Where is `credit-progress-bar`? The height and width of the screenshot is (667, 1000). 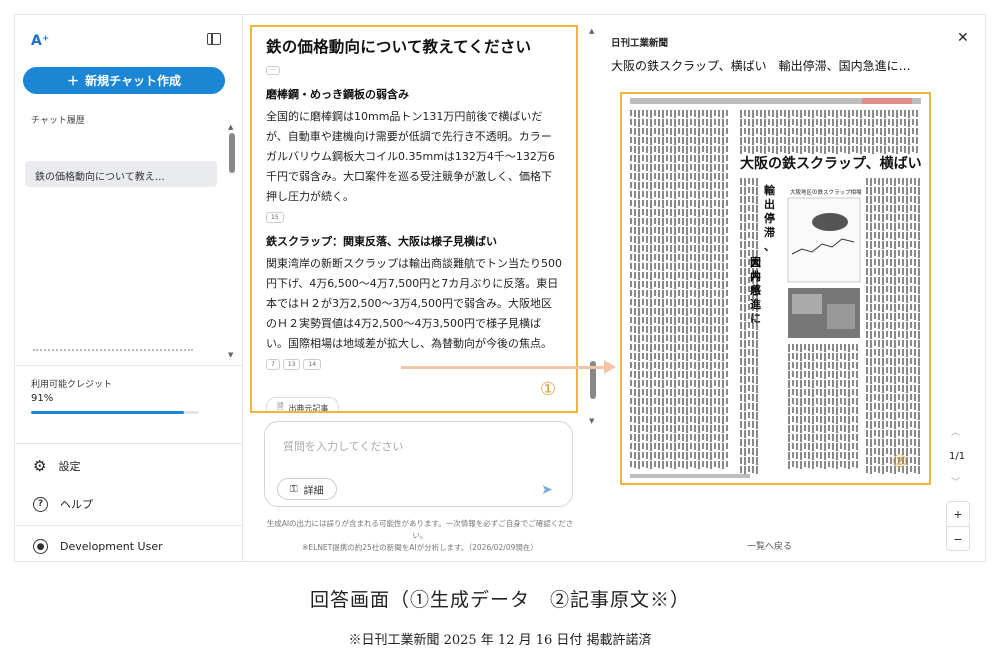
credit-progress-bar is located at coordinates (115, 412).